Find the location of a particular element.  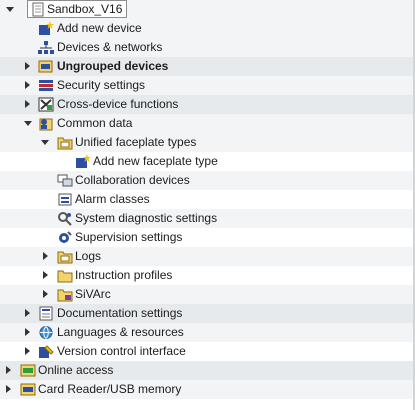

tree-item-ungrouped-devices: Ungrouped devices is located at coordinates (207, 66).